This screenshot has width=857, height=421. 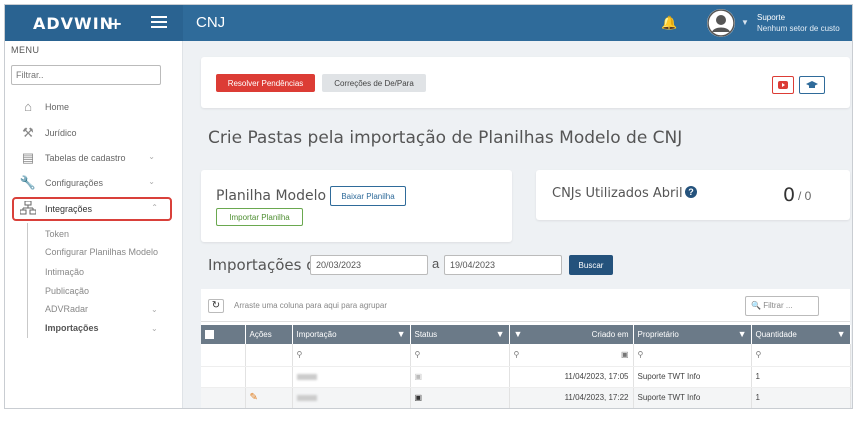 What do you see at coordinates (57, 234) in the screenshot?
I see `subitem-token: Token` at bounding box center [57, 234].